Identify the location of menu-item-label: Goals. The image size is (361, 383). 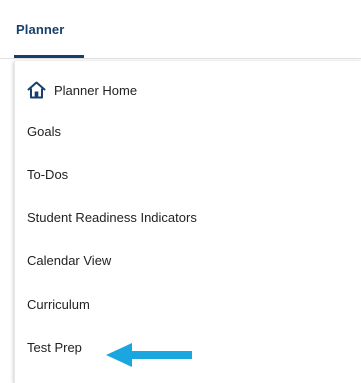
(44, 131).